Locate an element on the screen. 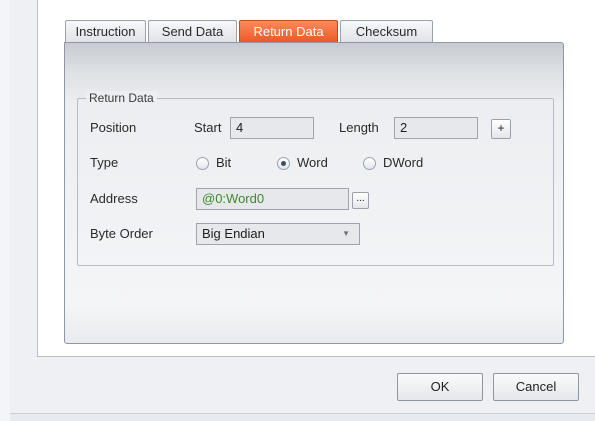 The height and width of the screenshot is (421, 595). byte-order-select: Big Endian ▼ is located at coordinates (278, 234).